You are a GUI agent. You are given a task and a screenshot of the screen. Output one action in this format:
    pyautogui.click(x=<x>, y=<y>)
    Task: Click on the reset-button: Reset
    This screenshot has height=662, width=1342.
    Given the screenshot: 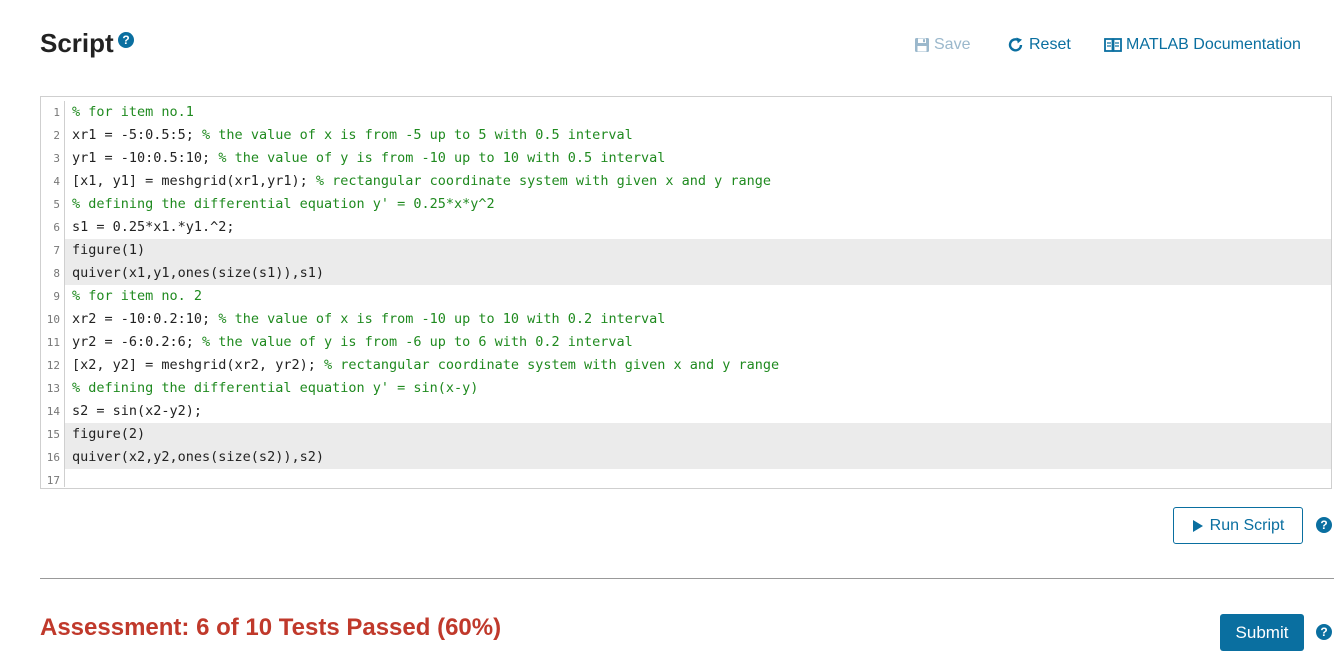 What is the action you would take?
    pyautogui.click(x=1039, y=45)
    